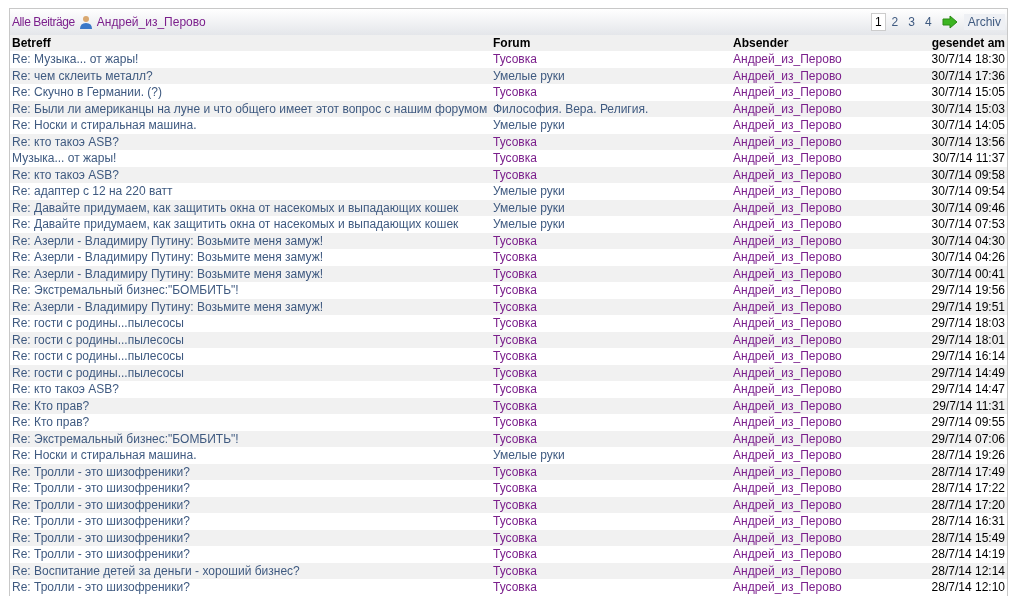 This screenshot has width=1024, height=605. Describe the element at coordinates (168, 257) in the screenshot. I see `subject-link: Re: Азерли - Владимиру Путину: Возьмите меня замуж!` at that location.